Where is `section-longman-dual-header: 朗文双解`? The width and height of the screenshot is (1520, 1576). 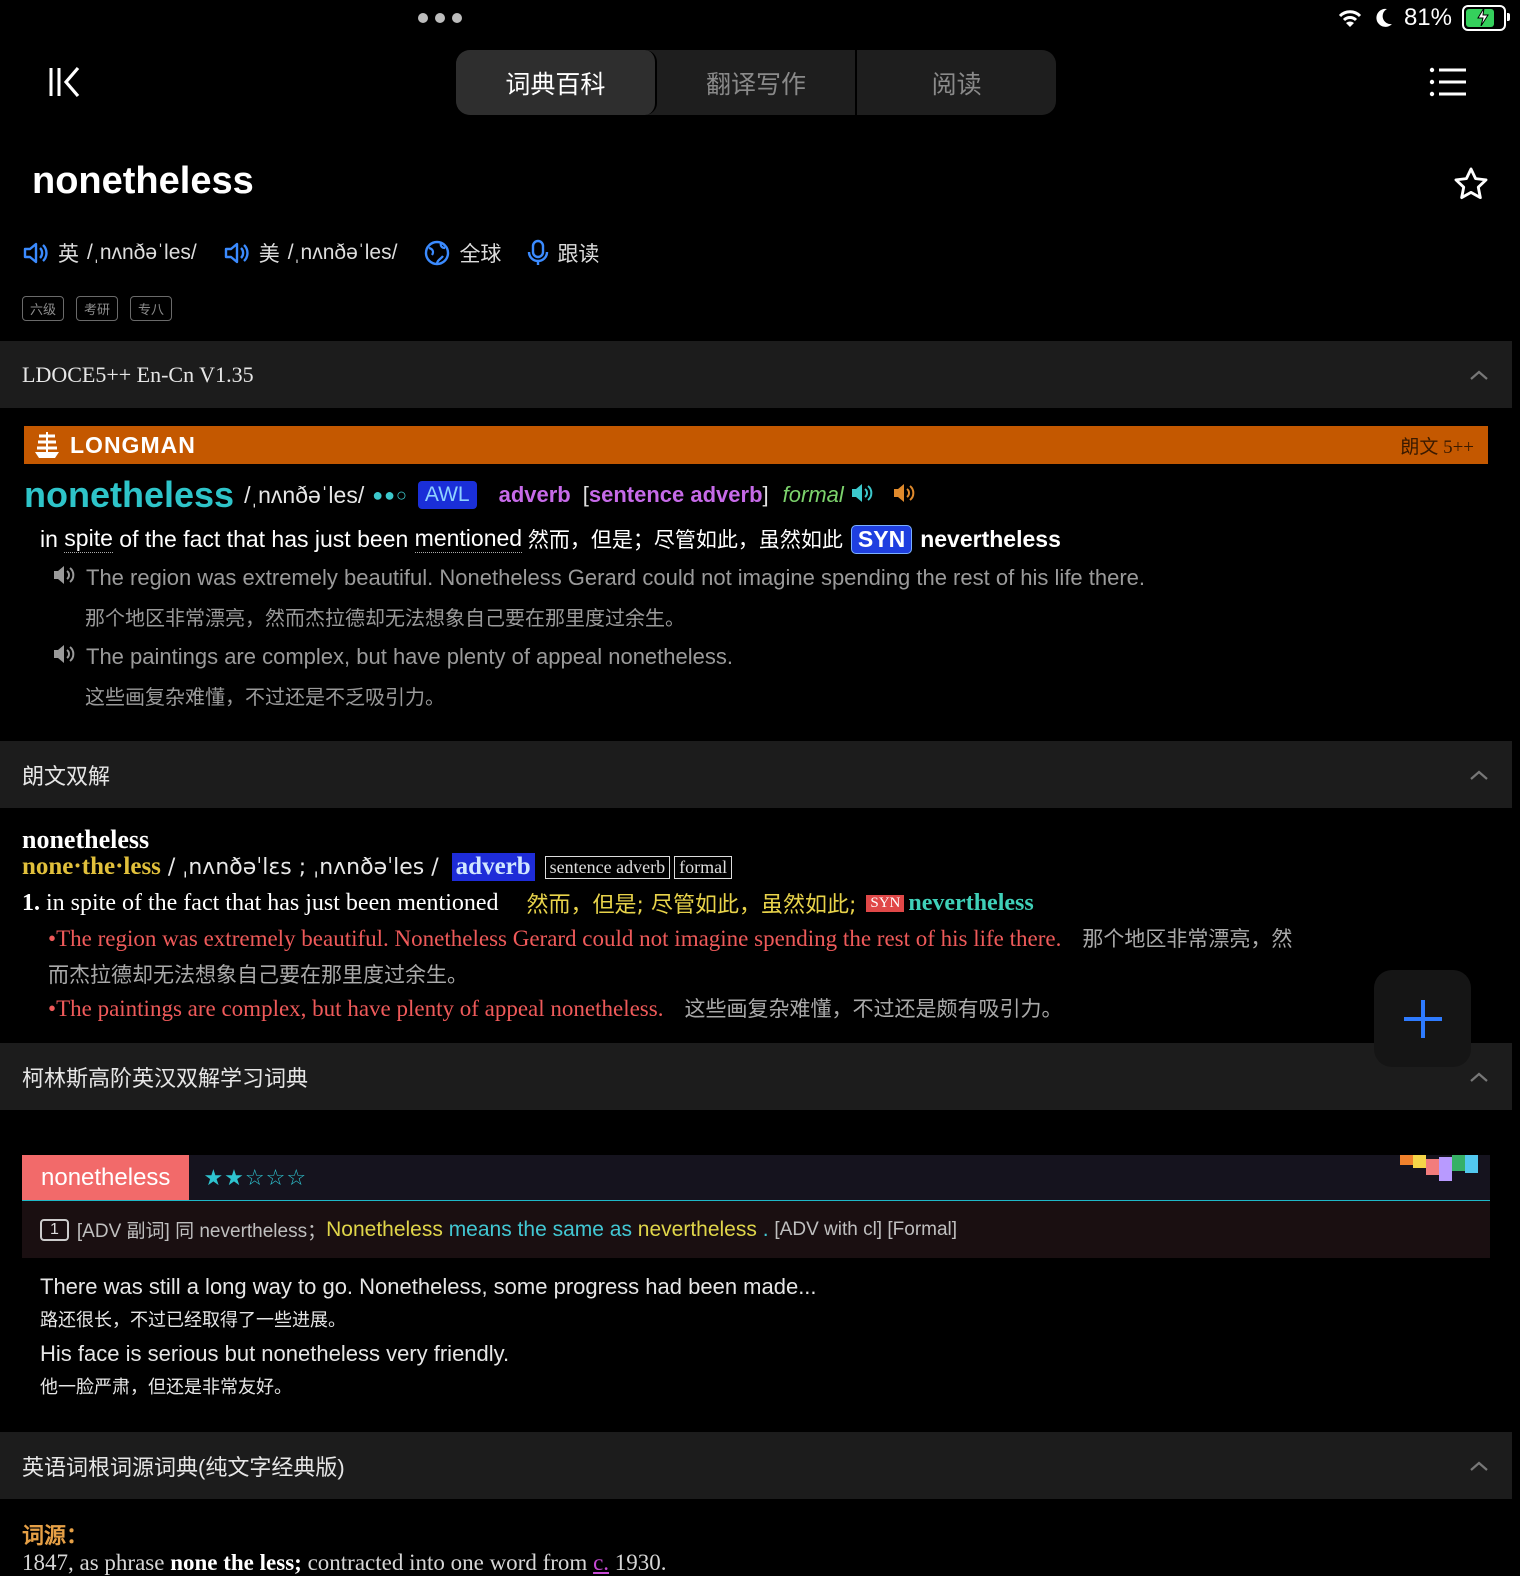 section-longman-dual-header: 朗文双解 is located at coordinates (756, 774).